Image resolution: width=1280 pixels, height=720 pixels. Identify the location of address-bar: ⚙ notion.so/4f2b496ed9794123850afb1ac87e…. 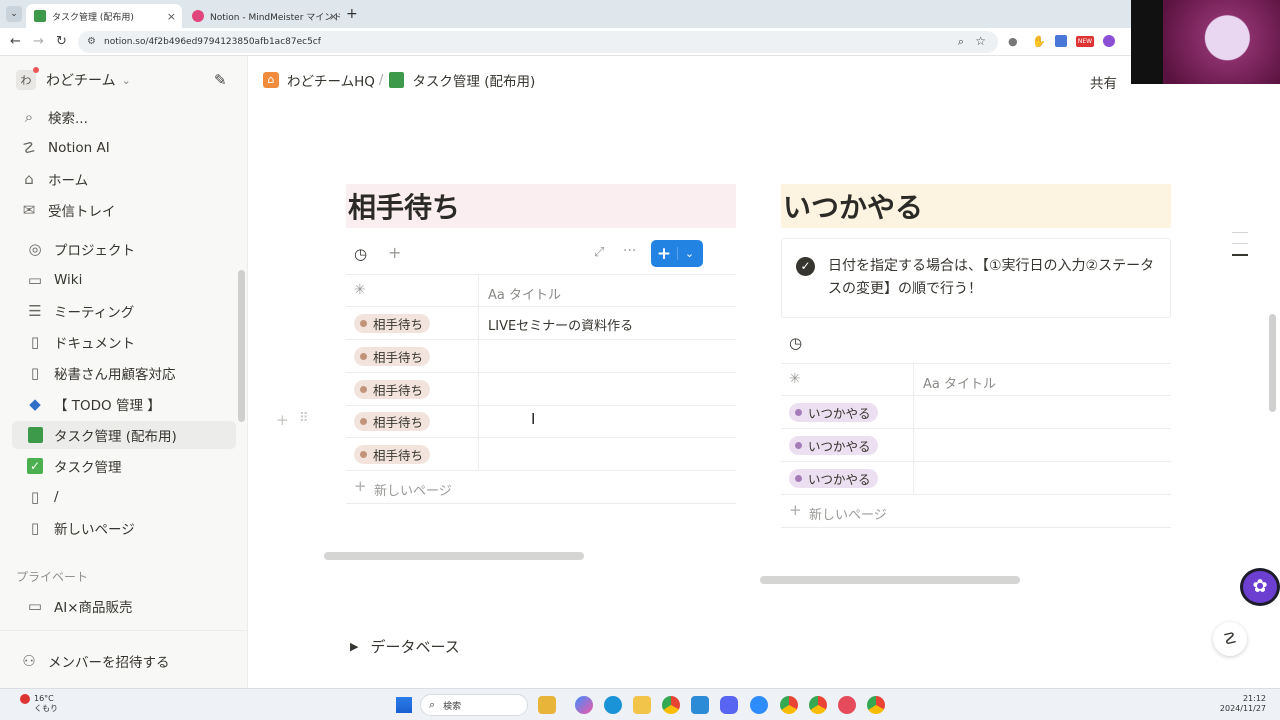
(538, 42).